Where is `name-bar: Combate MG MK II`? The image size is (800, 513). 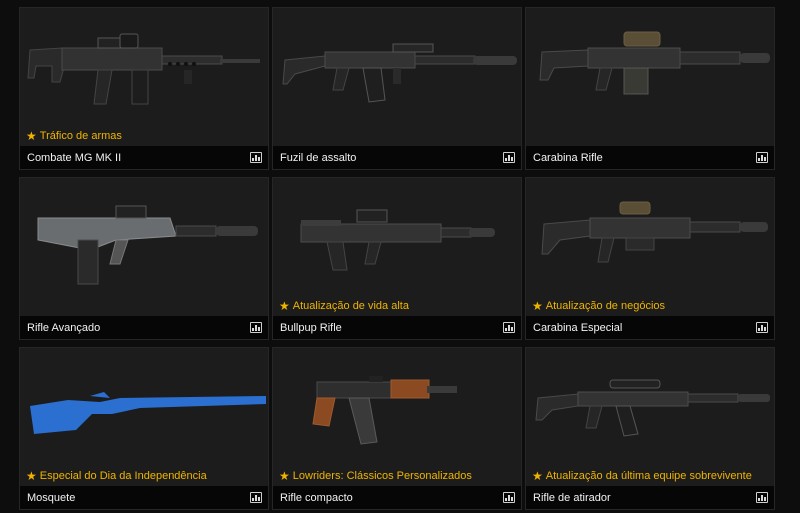 name-bar: Combate MG MK II is located at coordinates (144, 157).